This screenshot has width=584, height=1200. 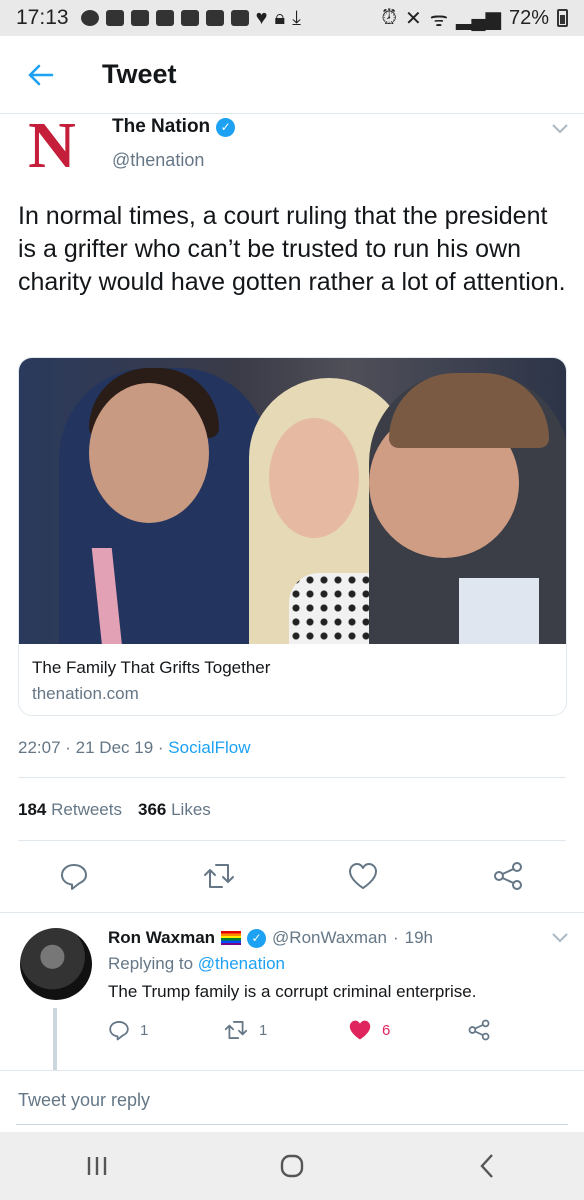 What do you see at coordinates (478, 18) in the screenshot?
I see `signal-icon: ▂▄▆` at bounding box center [478, 18].